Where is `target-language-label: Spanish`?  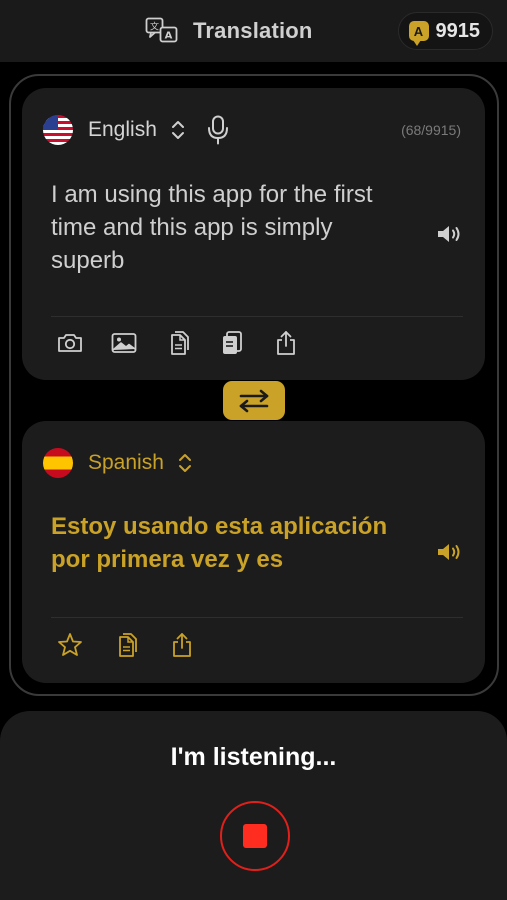 target-language-label: Spanish is located at coordinates (126, 462).